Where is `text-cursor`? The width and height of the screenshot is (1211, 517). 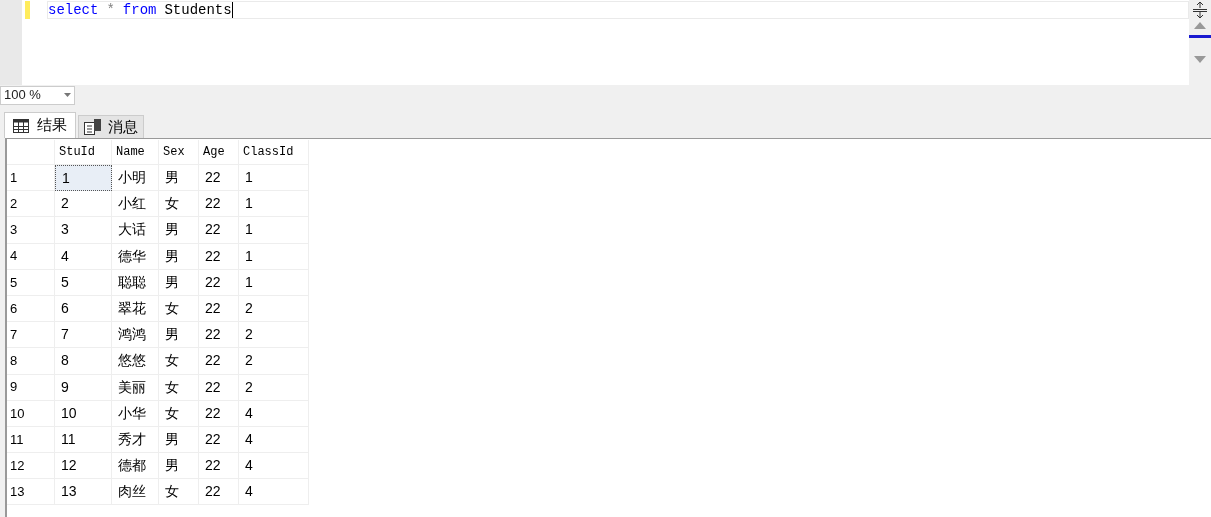 text-cursor is located at coordinates (232, 10).